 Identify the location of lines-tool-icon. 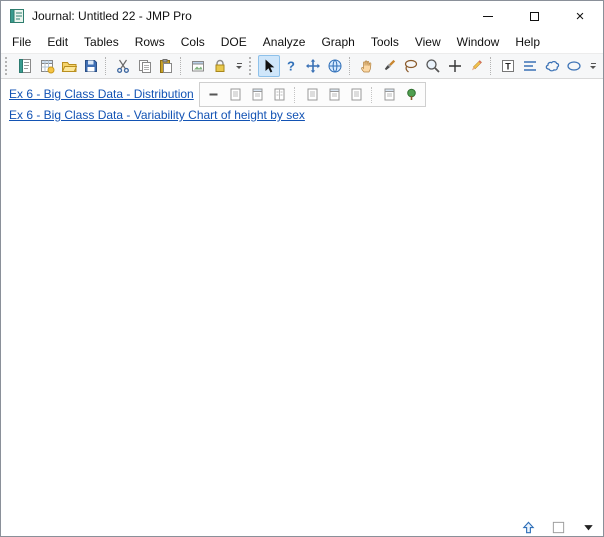
(530, 66).